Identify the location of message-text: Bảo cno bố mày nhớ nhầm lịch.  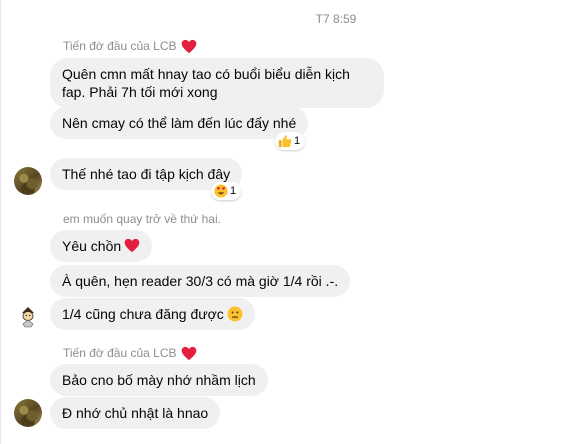
(159, 380).